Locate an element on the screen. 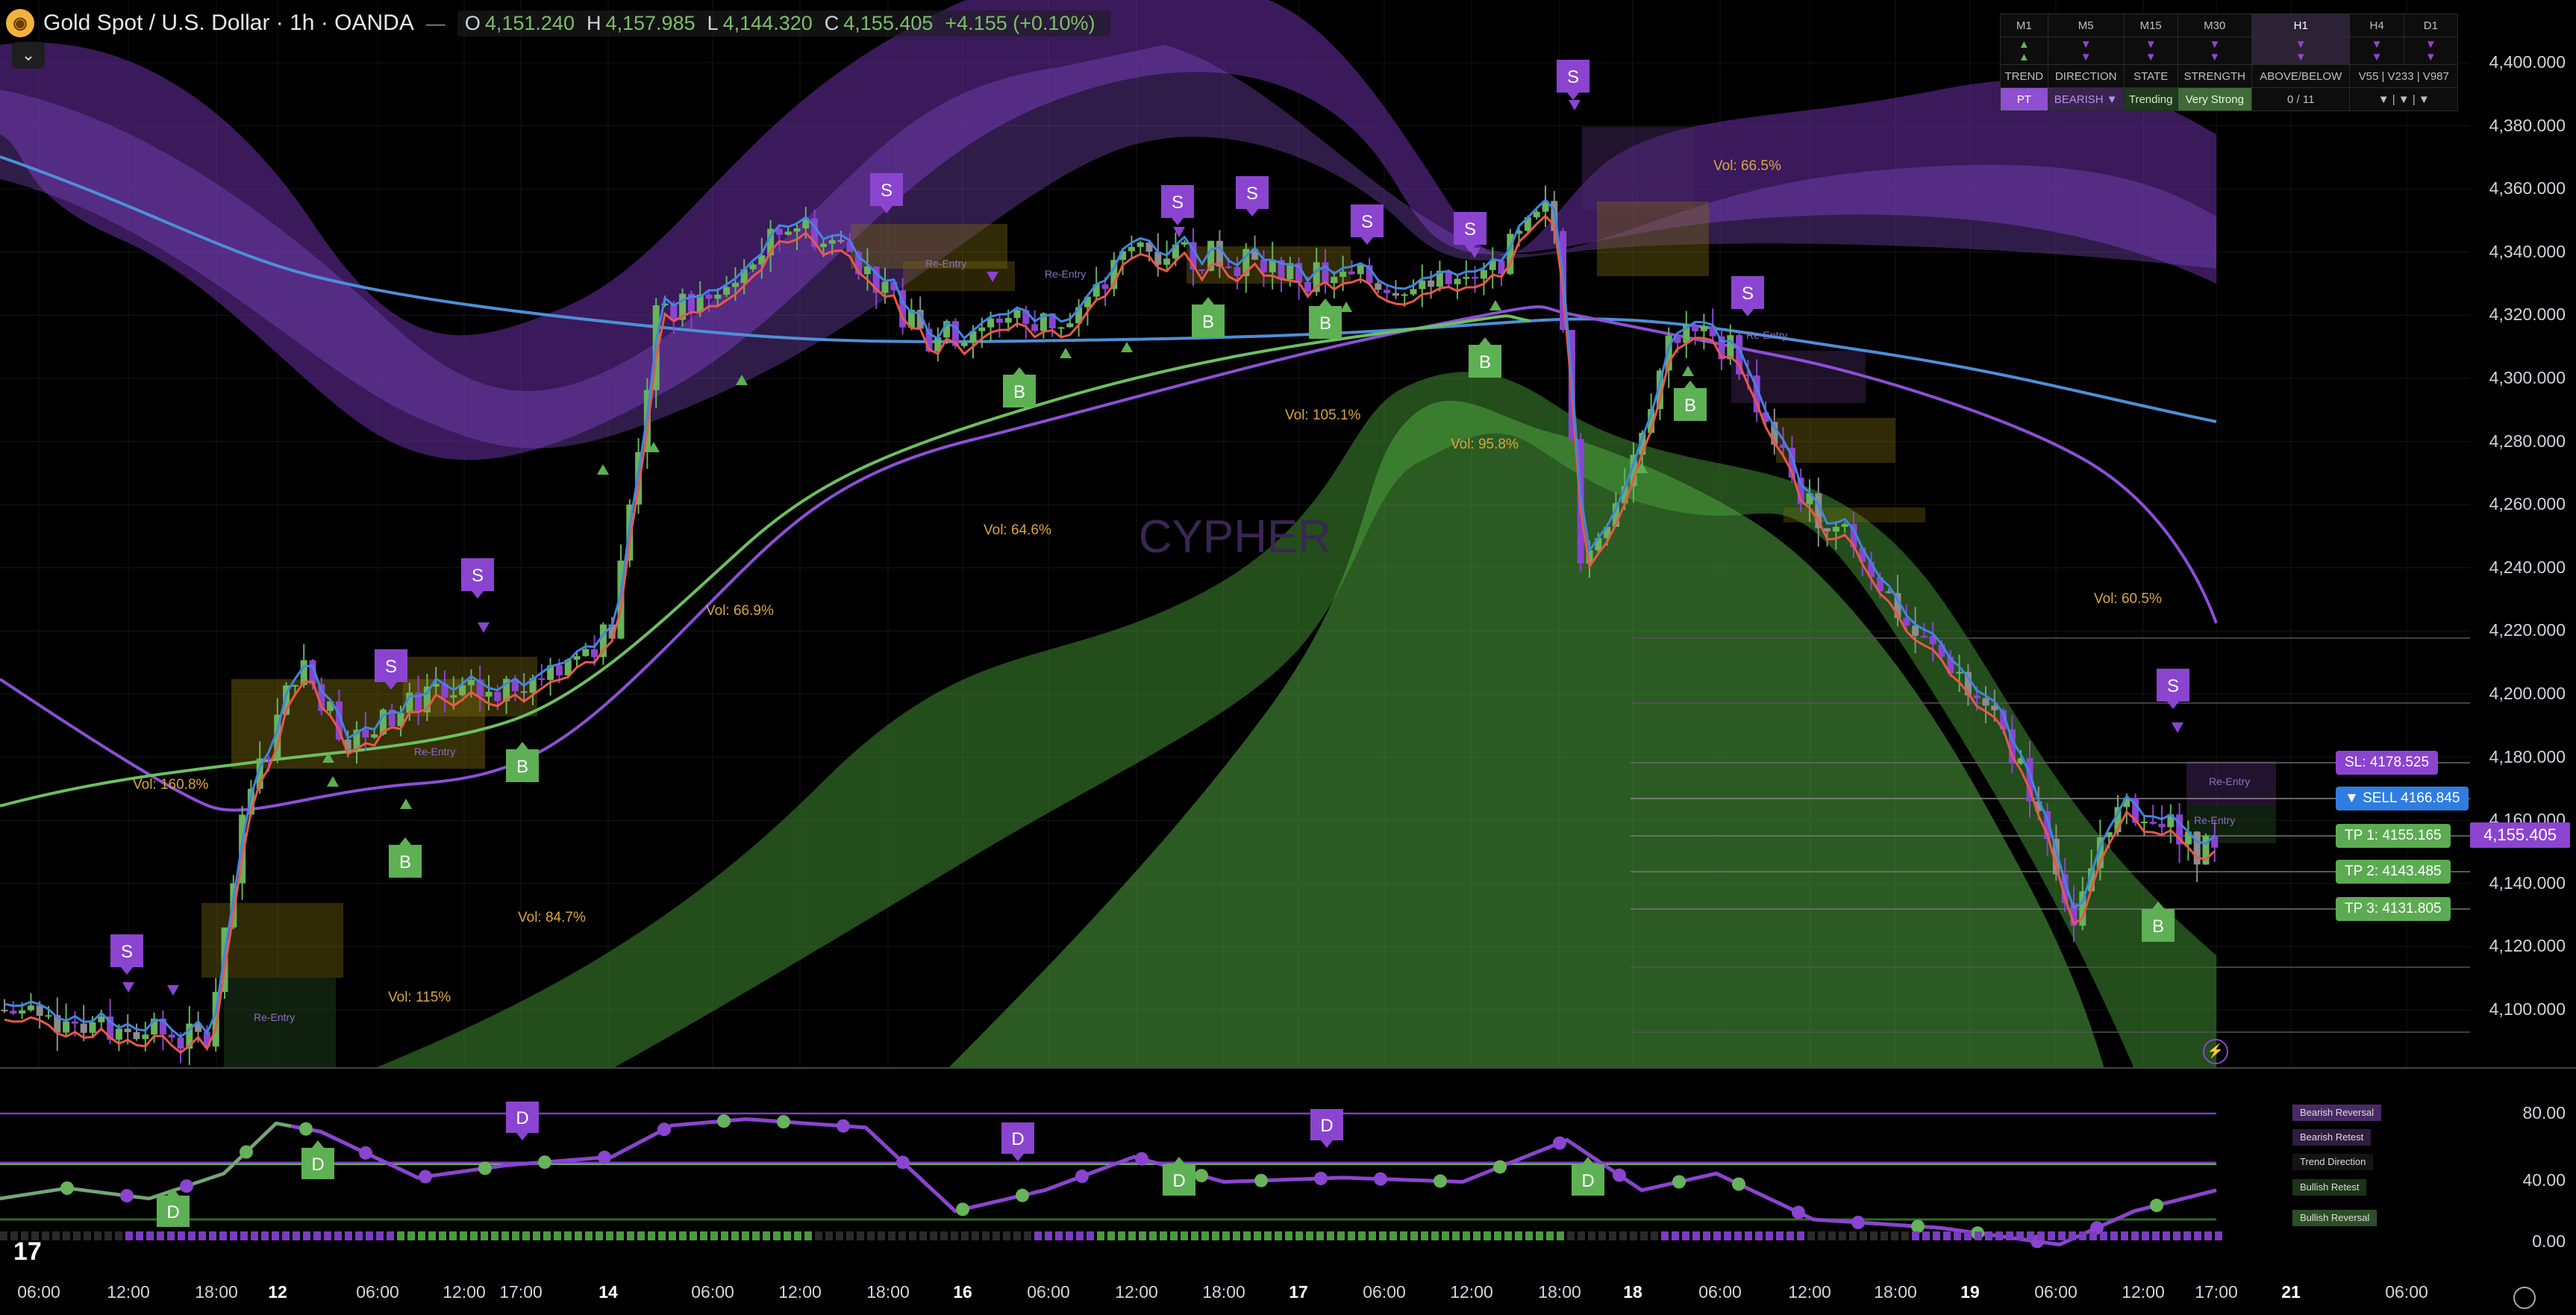  sell-entry-label: ▼ SELL 4166.845 is located at coordinates (2402, 798).